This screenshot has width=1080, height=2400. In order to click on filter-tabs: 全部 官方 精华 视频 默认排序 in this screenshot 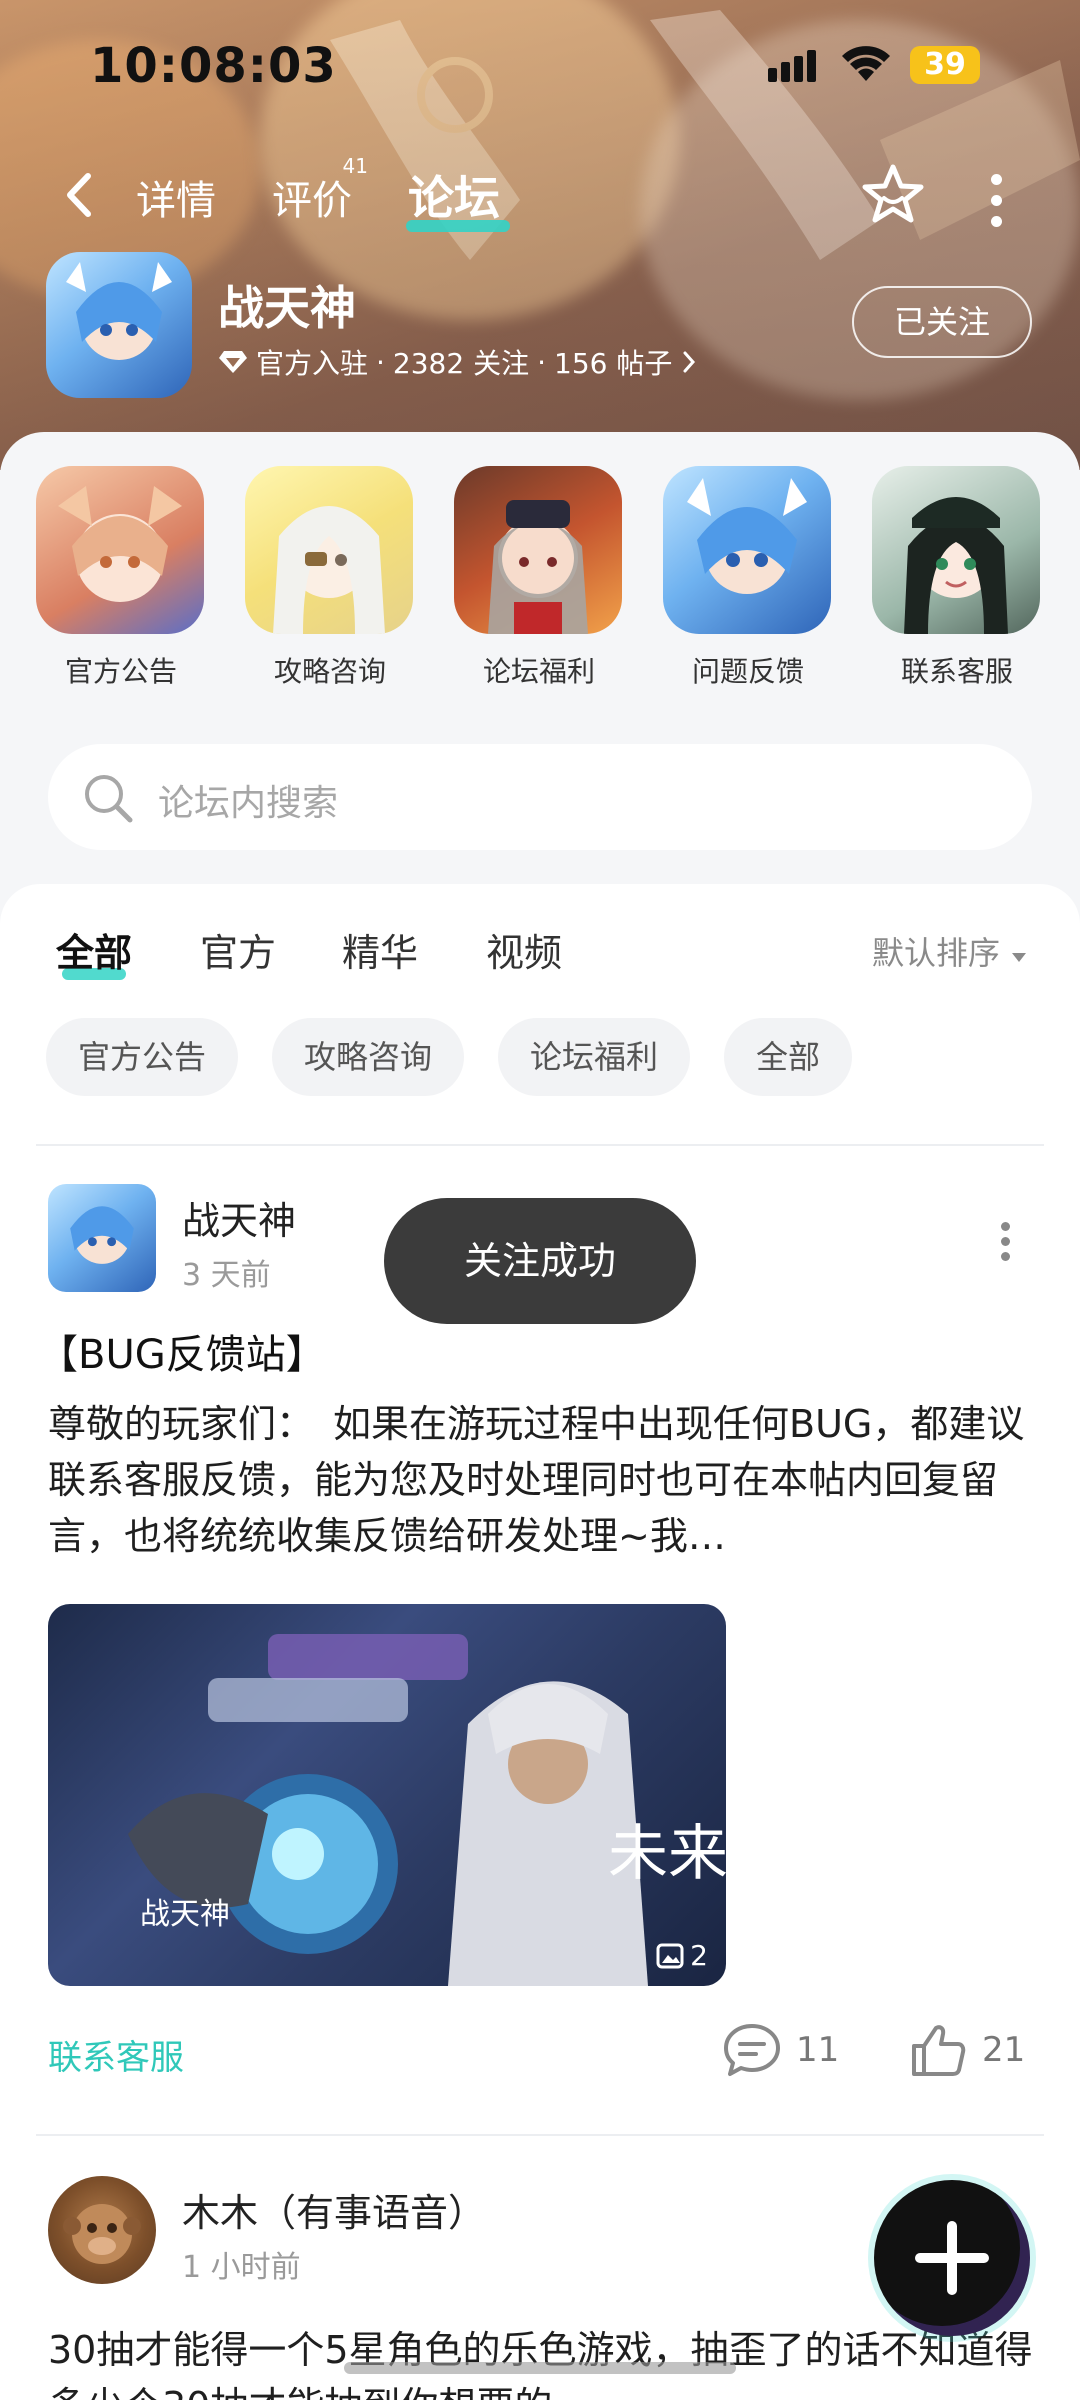, I will do `click(540, 944)`.